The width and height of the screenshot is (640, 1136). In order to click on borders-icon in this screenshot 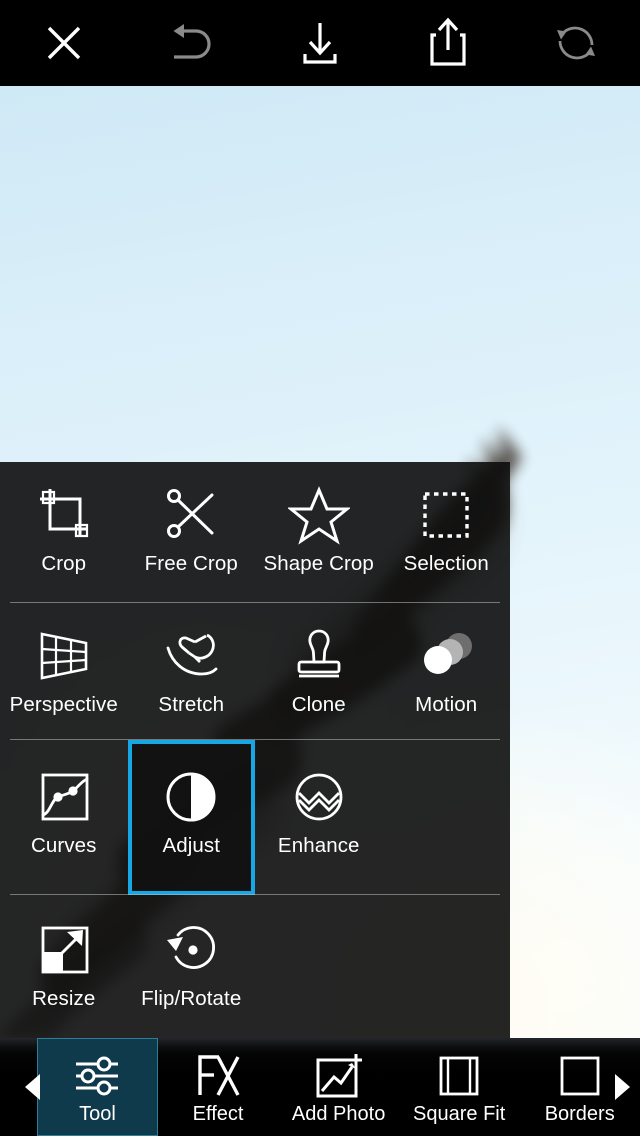, I will do `click(580, 1076)`.